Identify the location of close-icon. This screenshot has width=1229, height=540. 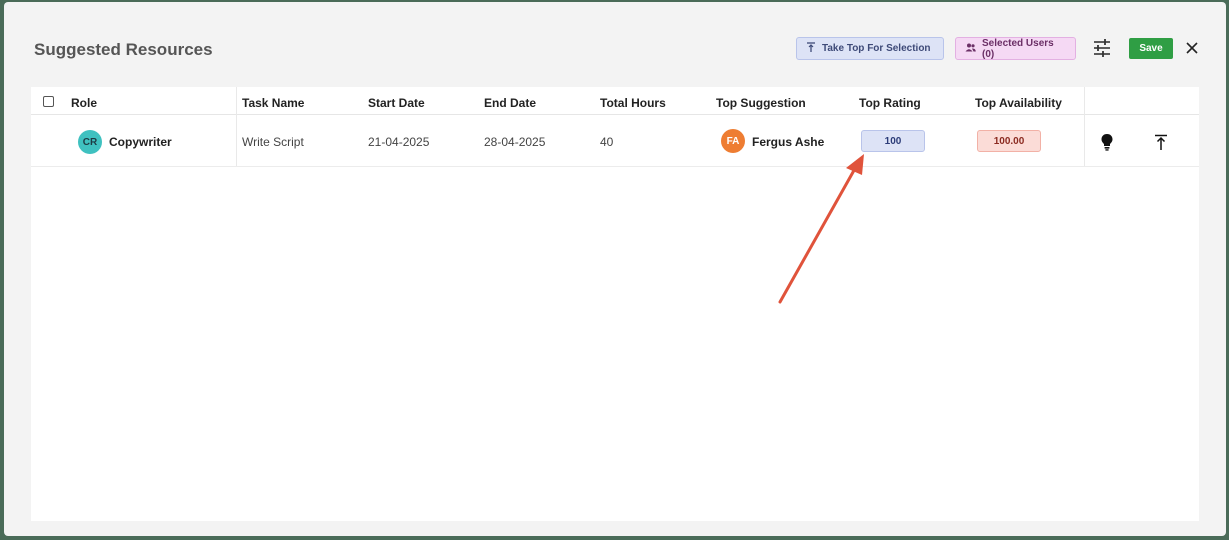
(1193, 49).